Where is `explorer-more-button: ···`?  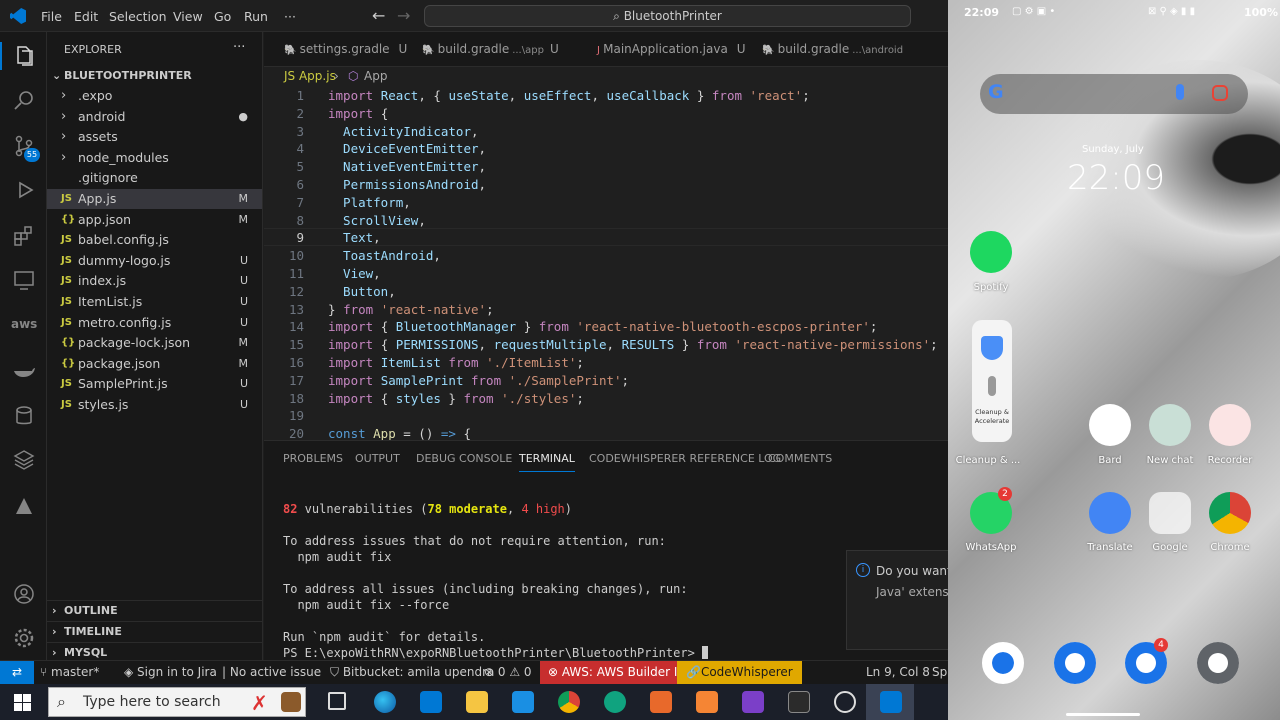 explorer-more-button: ··· is located at coordinates (239, 47).